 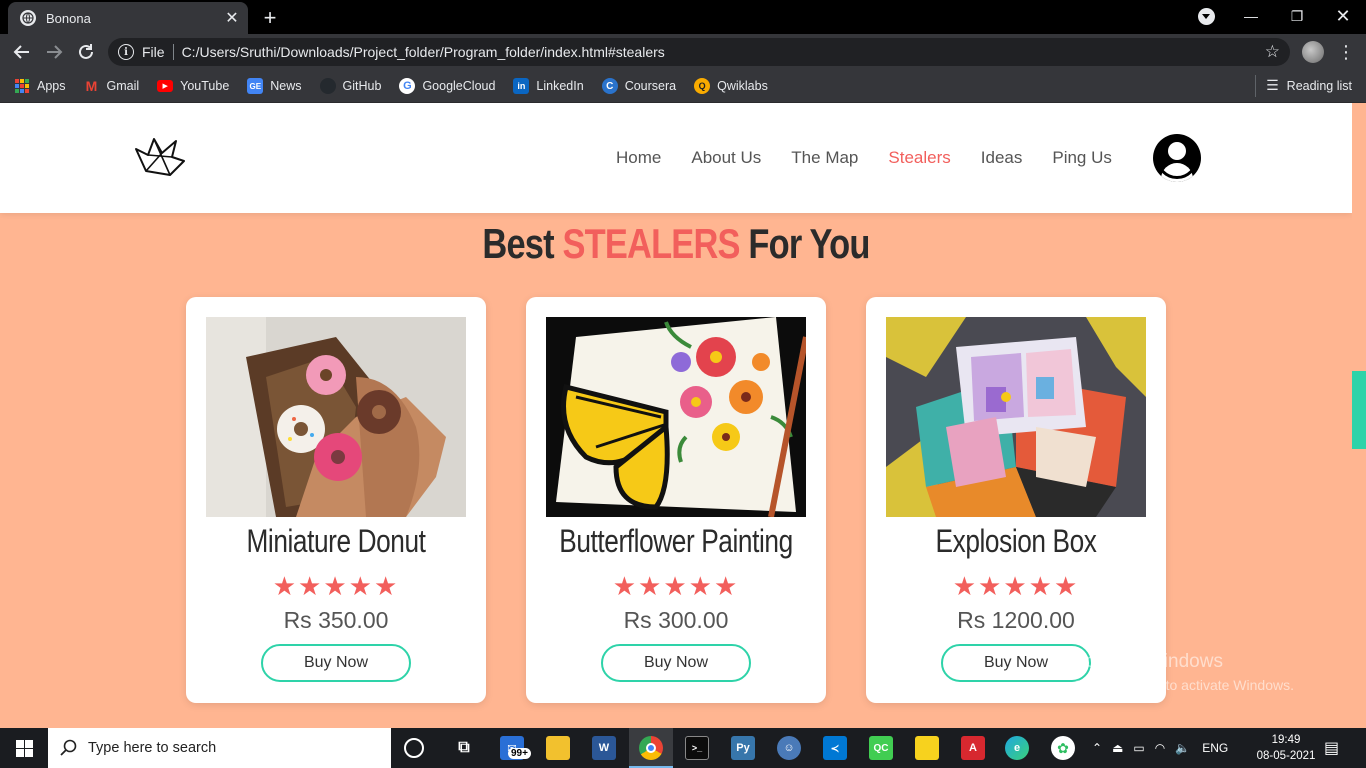 What do you see at coordinates (1272, 52) in the screenshot?
I see `bookmark-star-icon: ☆` at bounding box center [1272, 52].